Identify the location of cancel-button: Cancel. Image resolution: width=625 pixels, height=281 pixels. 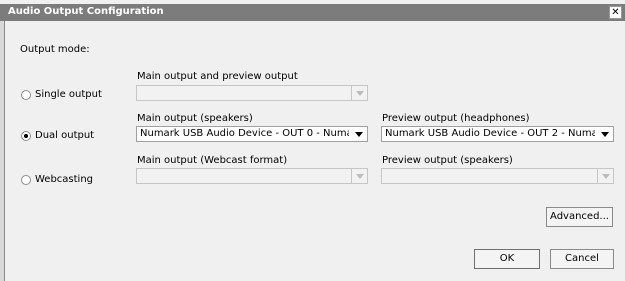
(582, 259).